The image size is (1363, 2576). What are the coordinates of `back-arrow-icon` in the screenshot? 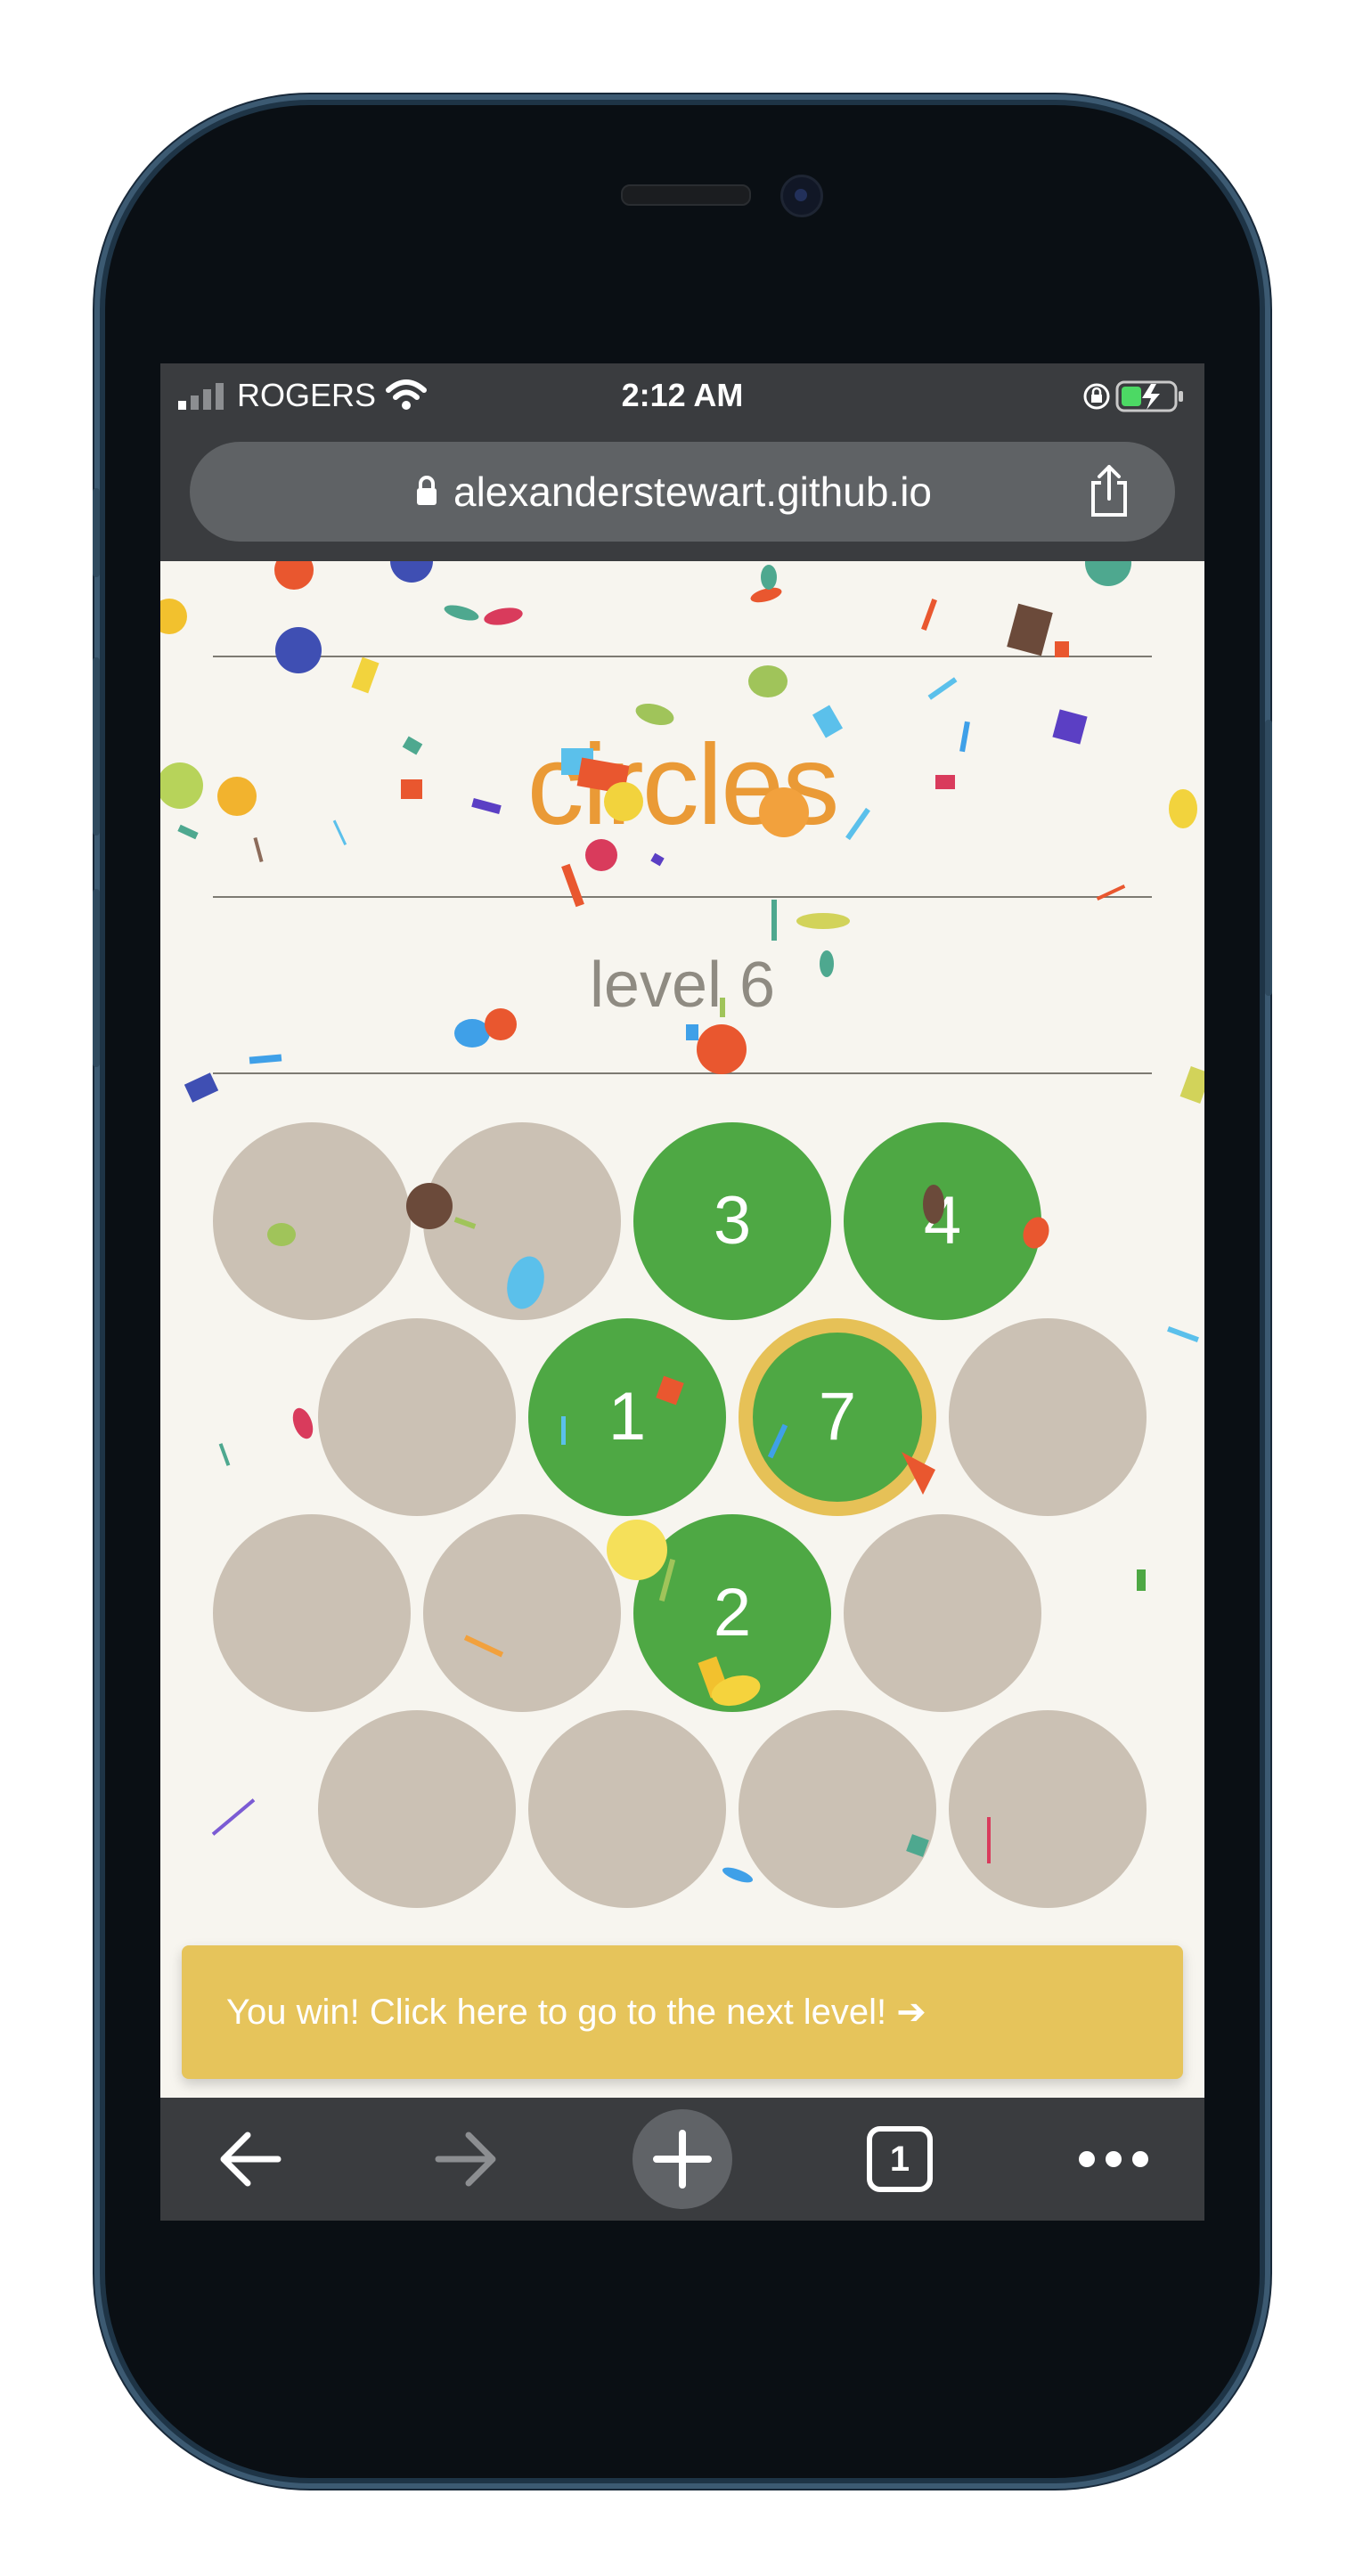 It's located at (251, 2160).